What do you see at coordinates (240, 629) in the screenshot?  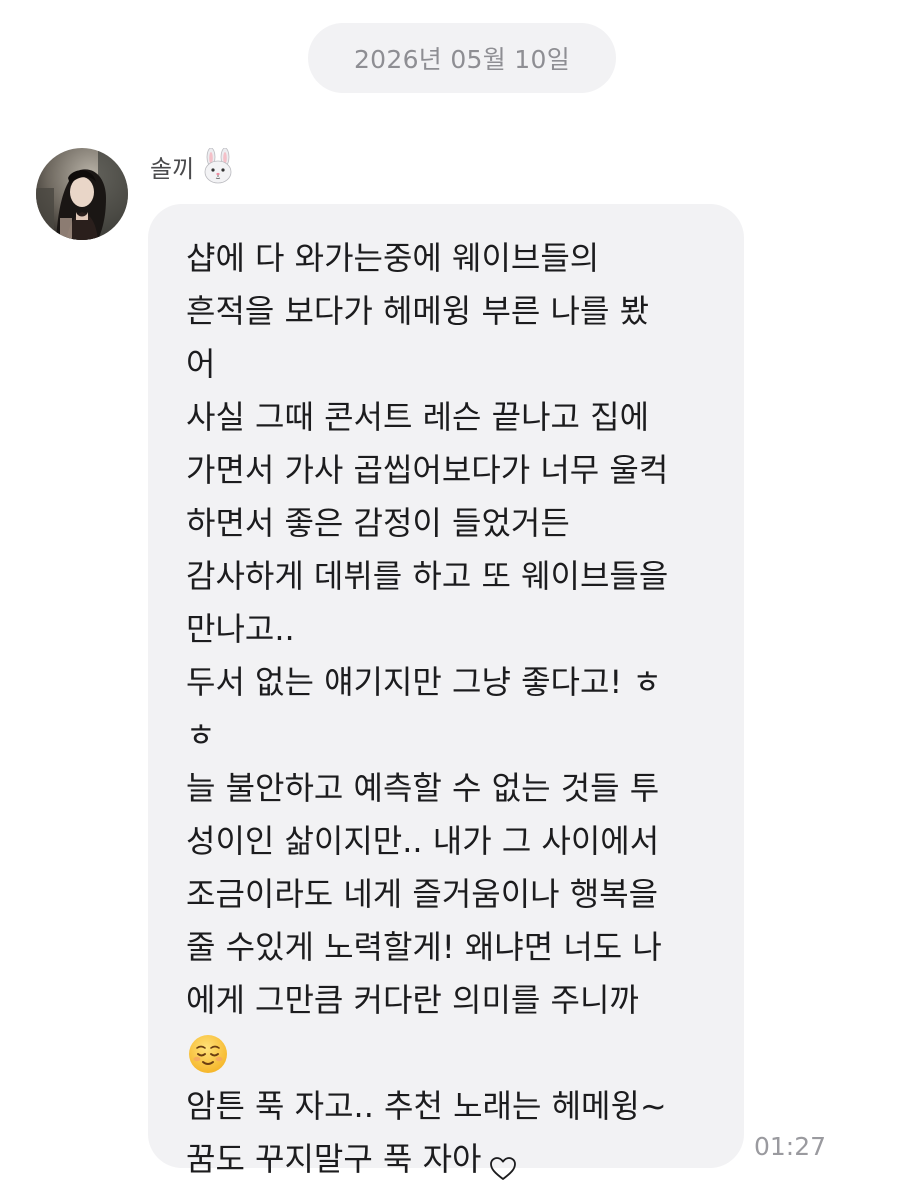 I see `message-line: 만나고..` at bounding box center [240, 629].